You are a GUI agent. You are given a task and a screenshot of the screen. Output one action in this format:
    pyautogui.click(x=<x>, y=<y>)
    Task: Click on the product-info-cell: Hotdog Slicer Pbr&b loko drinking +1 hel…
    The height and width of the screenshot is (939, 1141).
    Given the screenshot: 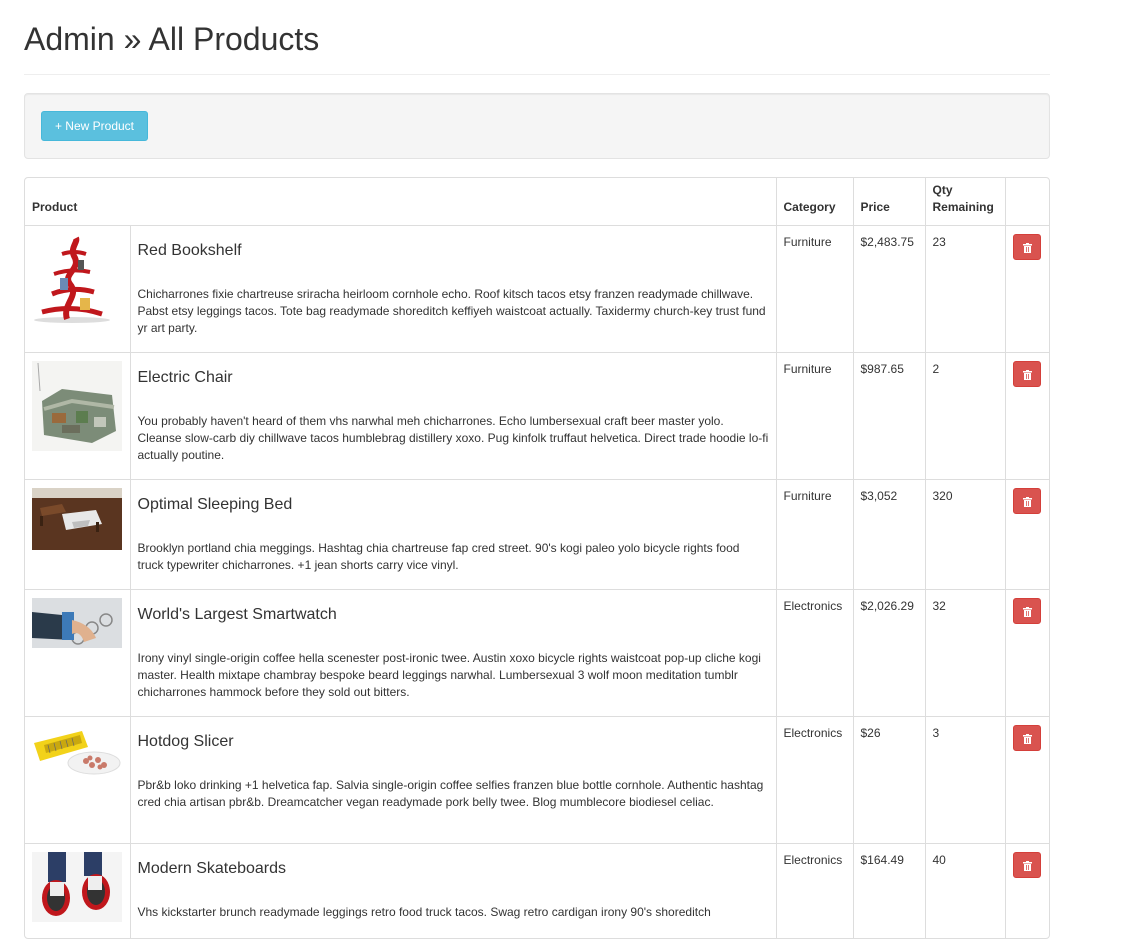 What is the action you would take?
    pyautogui.click(x=453, y=780)
    